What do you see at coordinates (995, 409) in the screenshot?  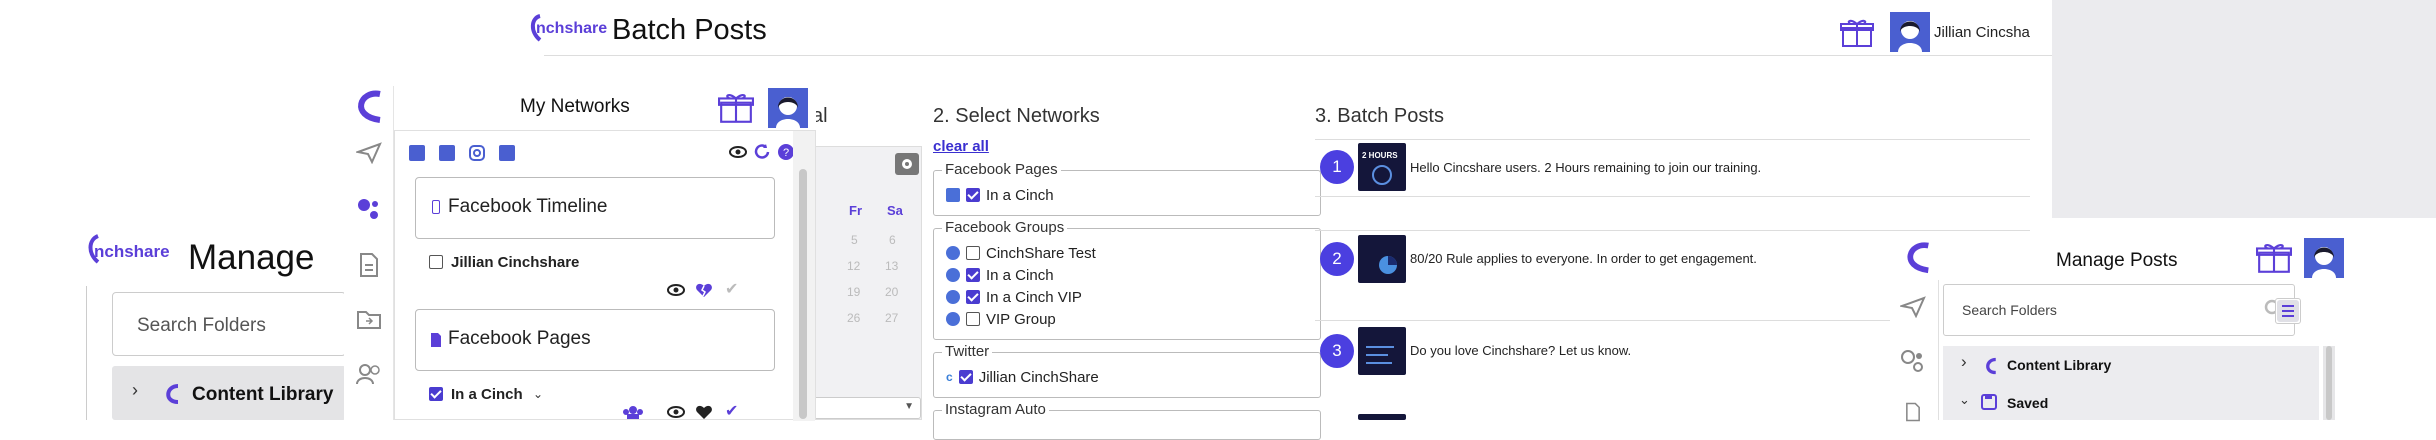 I see `instagram-legend: Instagram Auto` at bounding box center [995, 409].